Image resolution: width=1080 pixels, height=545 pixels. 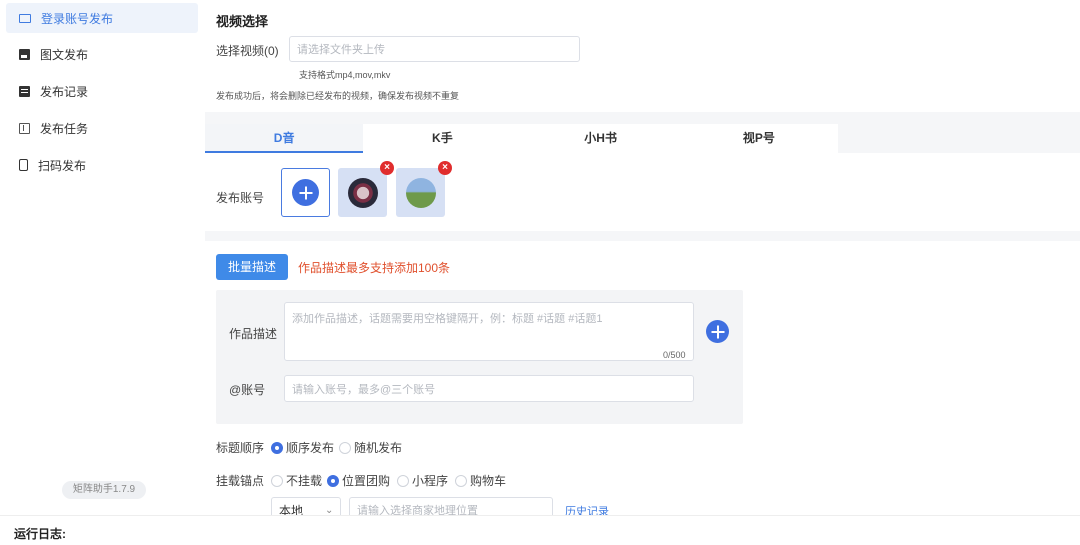 I want to click on radio-sequential: 顺序发布, so click(x=302, y=447).